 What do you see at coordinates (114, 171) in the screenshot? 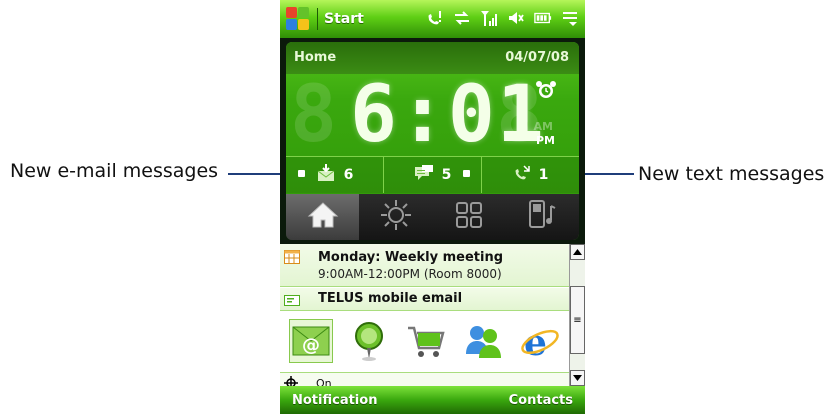
I see `callout-new-email: New e-mail messages` at bounding box center [114, 171].